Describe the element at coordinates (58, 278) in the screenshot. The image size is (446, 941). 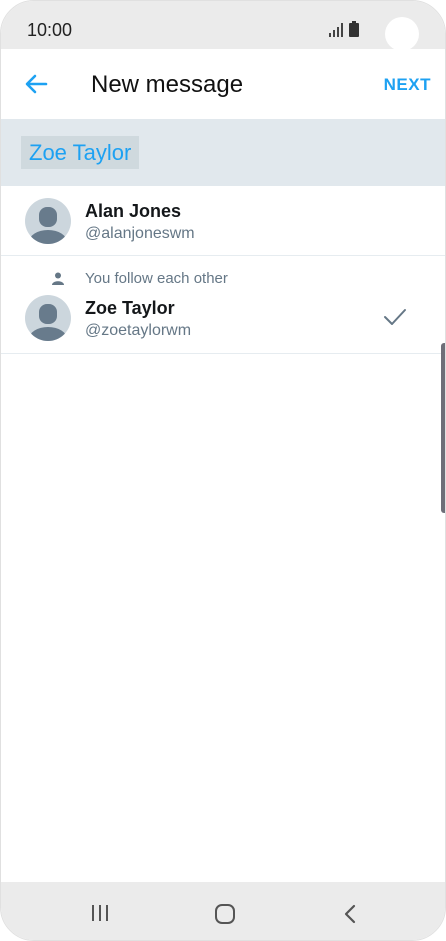
I see `person-icon` at that location.